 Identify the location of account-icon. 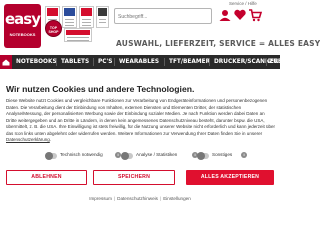
(225, 15).